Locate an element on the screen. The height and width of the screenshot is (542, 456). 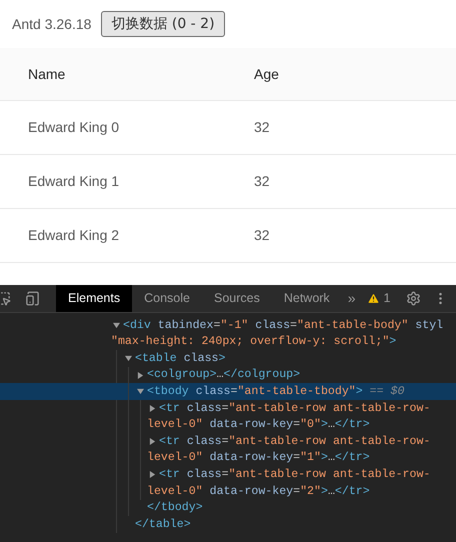
code-line: </tbody> is located at coordinates (228, 508).